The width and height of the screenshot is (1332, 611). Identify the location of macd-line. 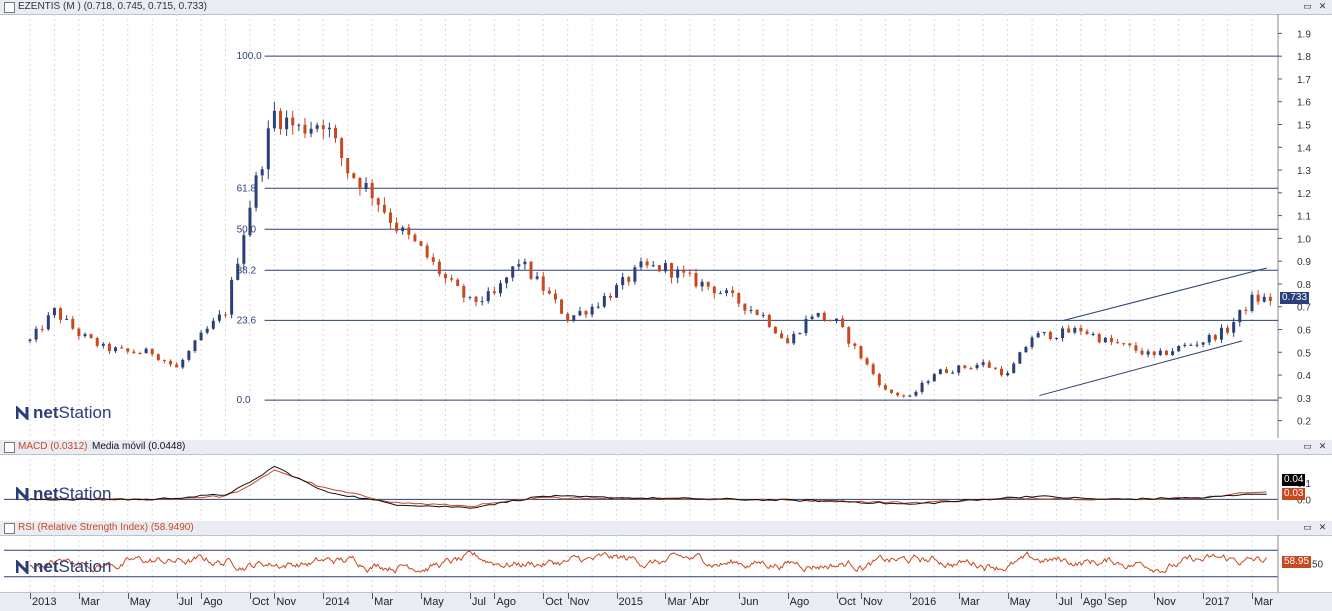
(648, 487).